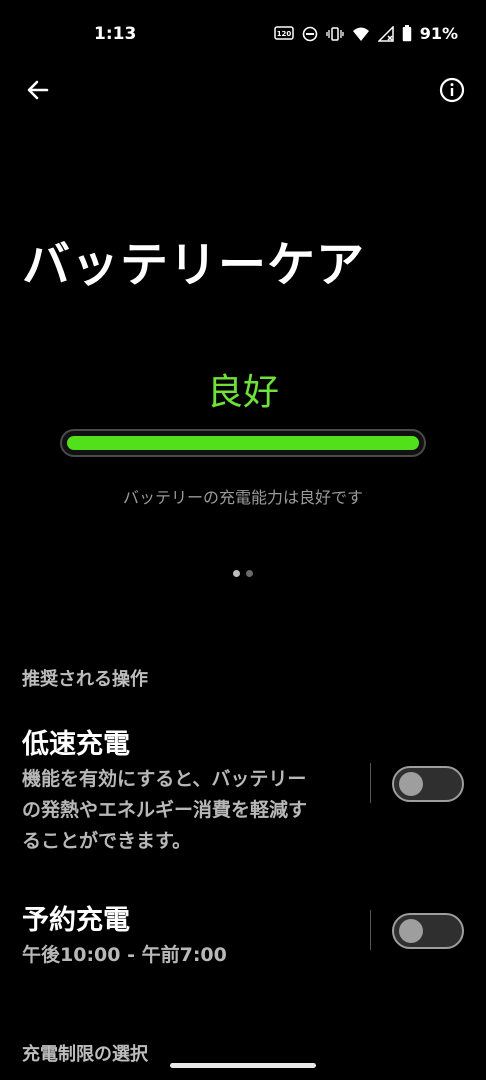  Describe the element at coordinates (164, 779) in the screenshot. I see `slow-charging-description-line: 機能を有効にすると、バッテリー` at that location.